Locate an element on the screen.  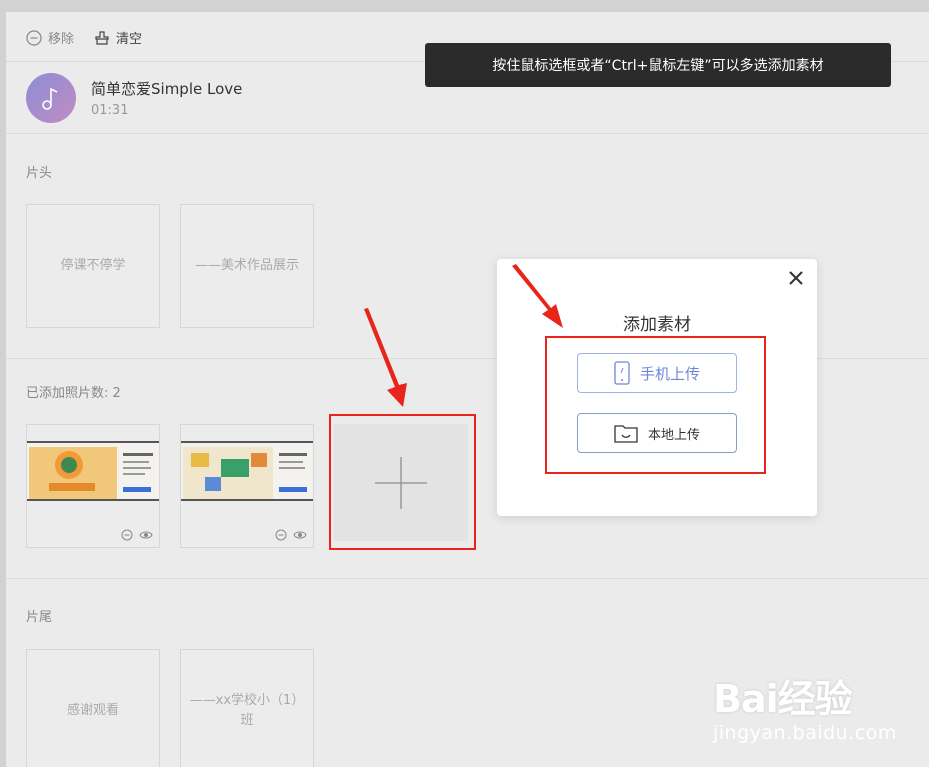
watermark-url: jingyan.baidu.com is located at coordinates (805, 733).